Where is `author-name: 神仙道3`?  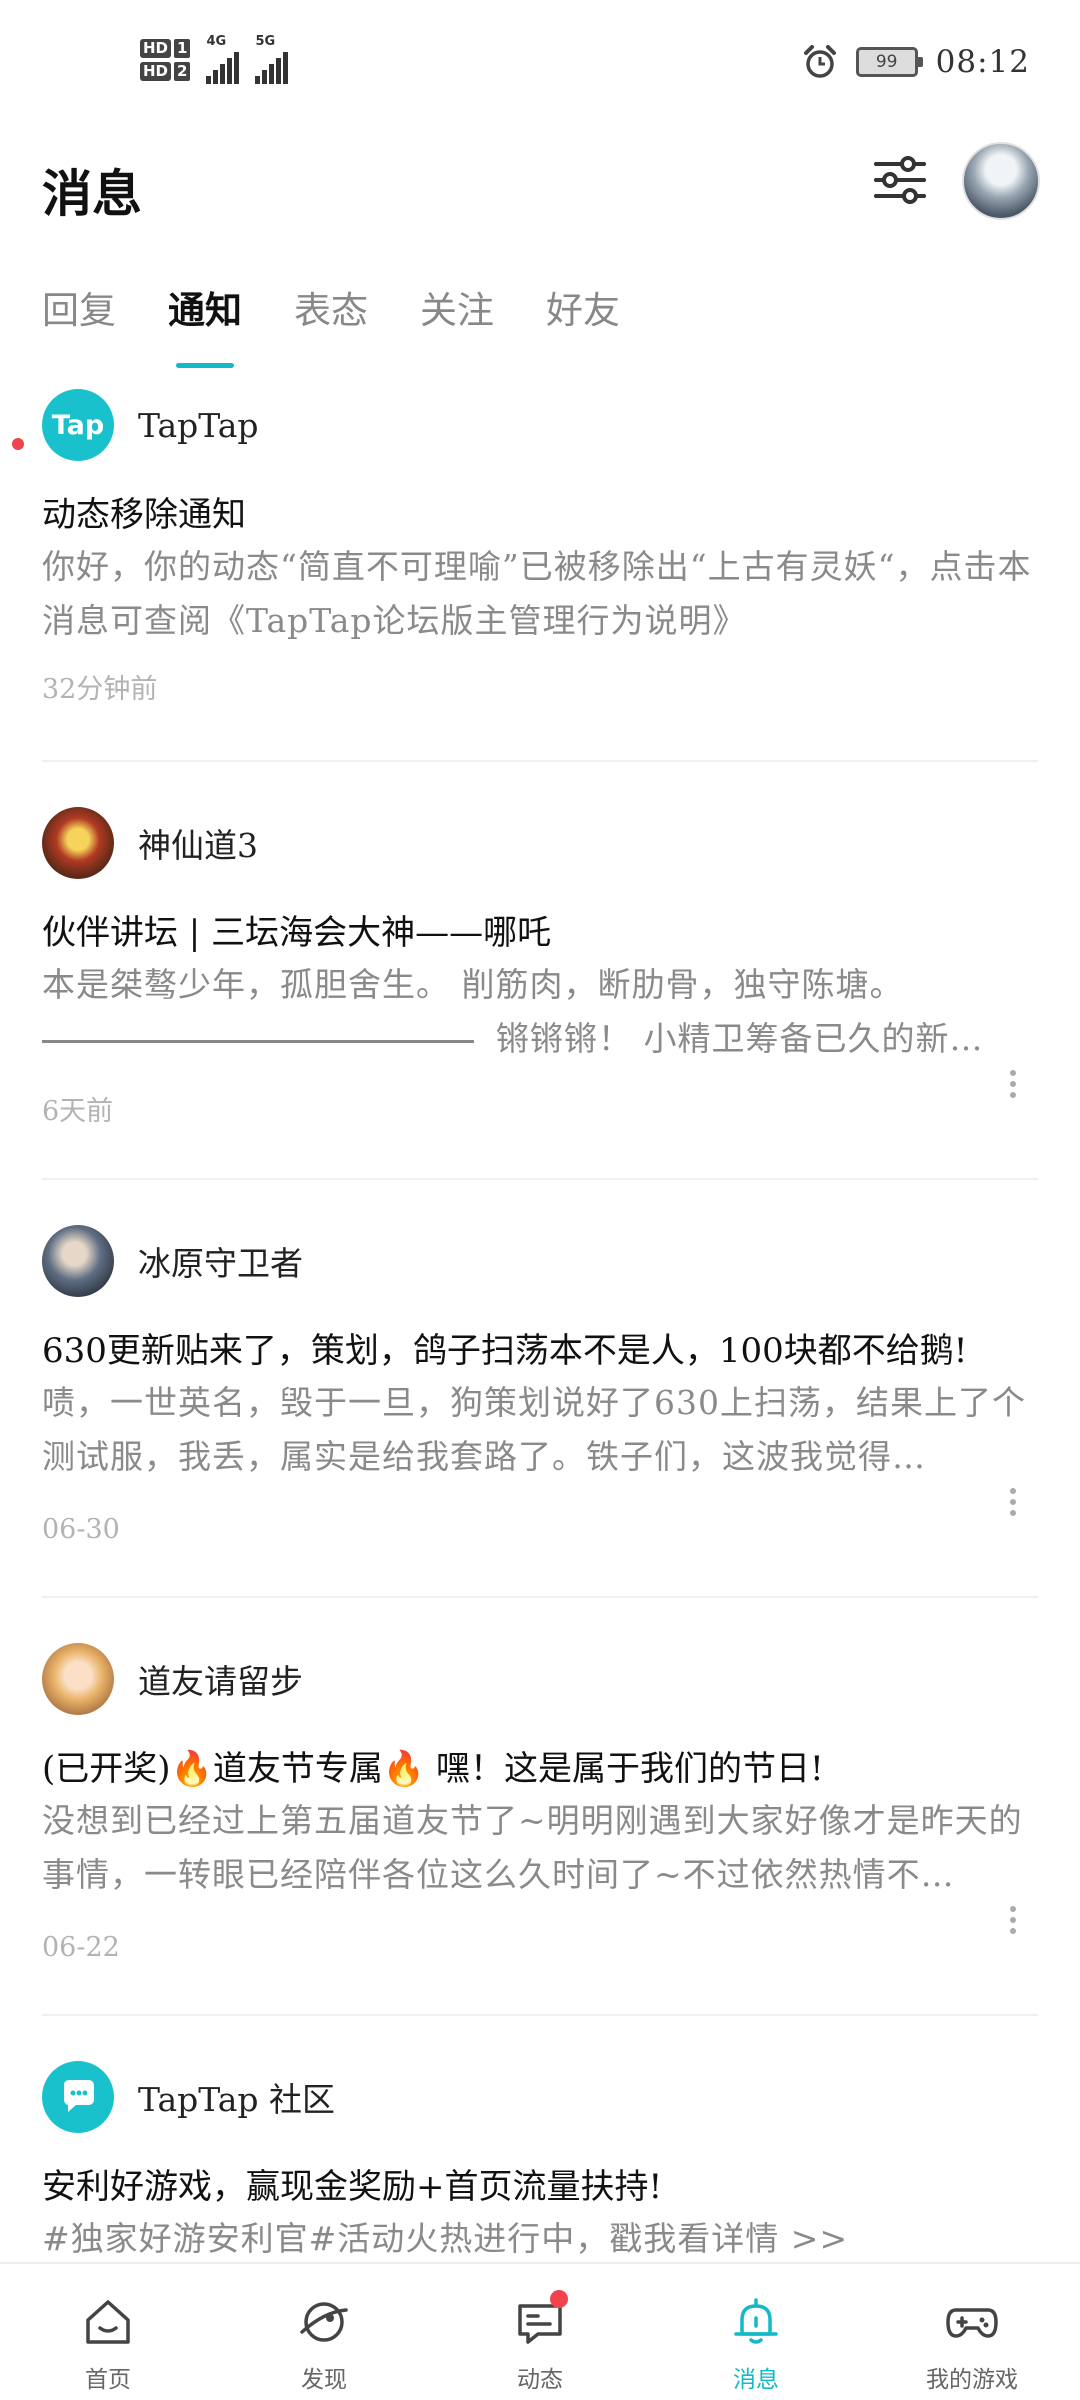 author-name: 神仙道3 is located at coordinates (198, 843).